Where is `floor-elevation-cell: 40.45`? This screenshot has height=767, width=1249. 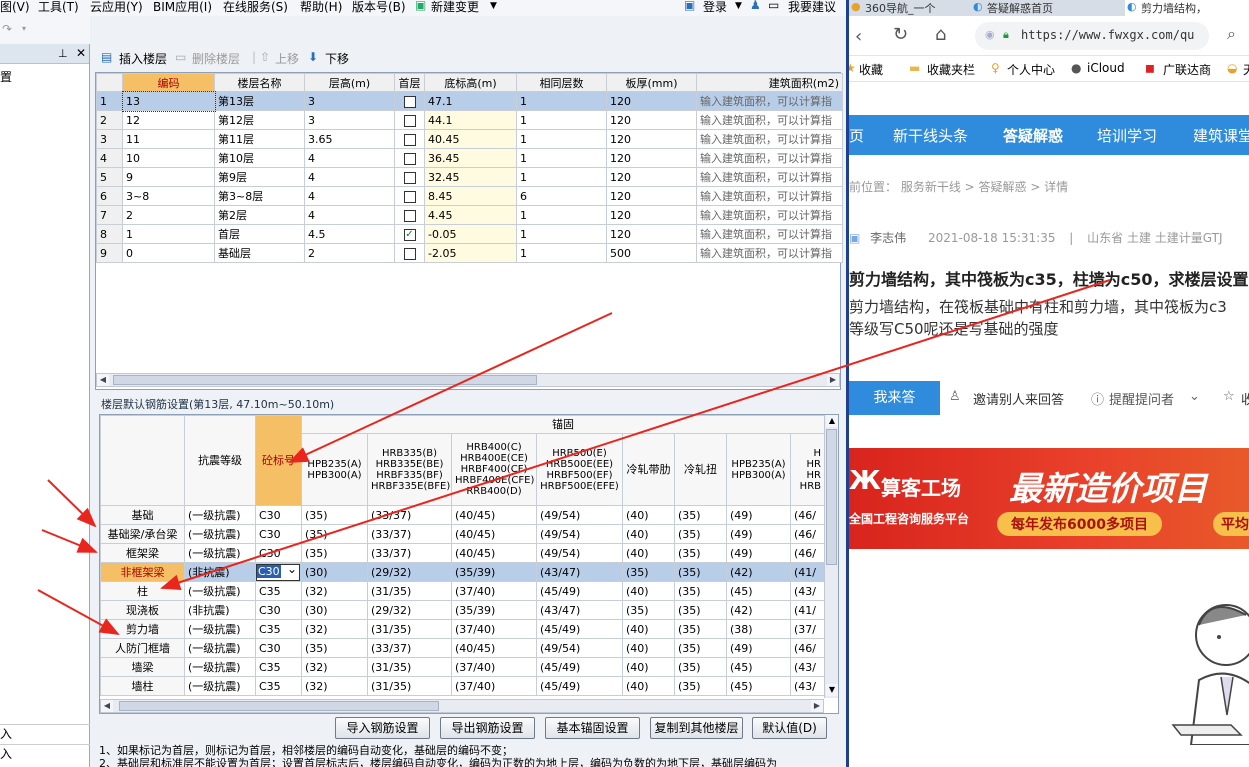 floor-elevation-cell: 40.45 is located at coordinates (470, 139).